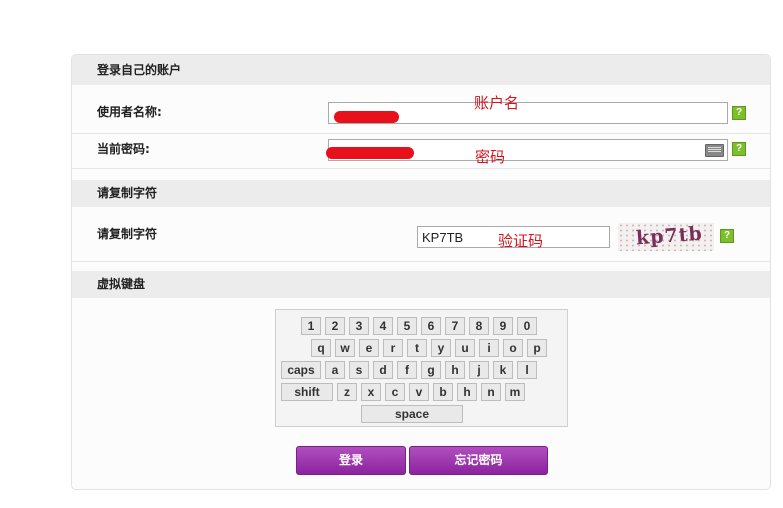  What do you see at coordinates (431, 326) in the screenshot?
I see `key-6: 6` at bounding box center [431, 326].